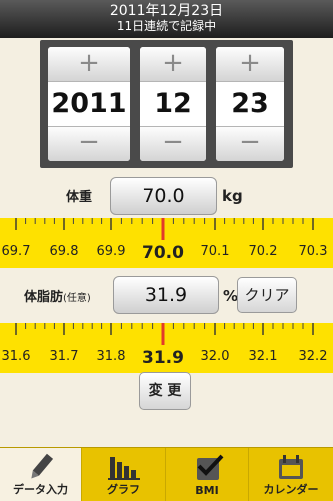  I want to click on header-bar: 2011年12月23日 11日連続で記録中, so click(166, 19).